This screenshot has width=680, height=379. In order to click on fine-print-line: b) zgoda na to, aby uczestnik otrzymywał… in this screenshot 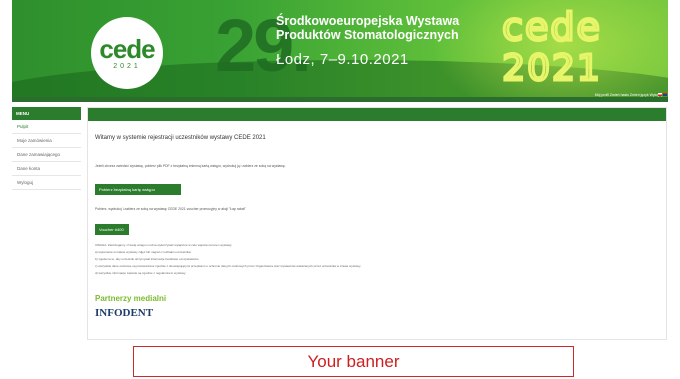, I will do `click(147, 259)`.